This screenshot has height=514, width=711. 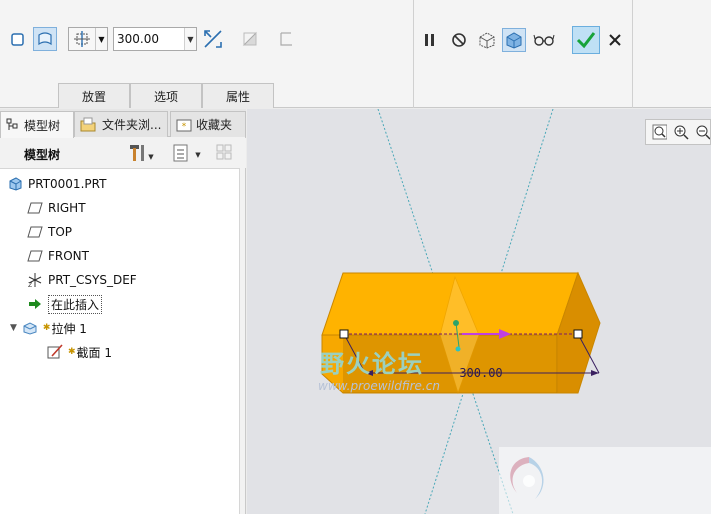 I want to click on tree-item-label: RIGHT, so click(x=67, y=208).